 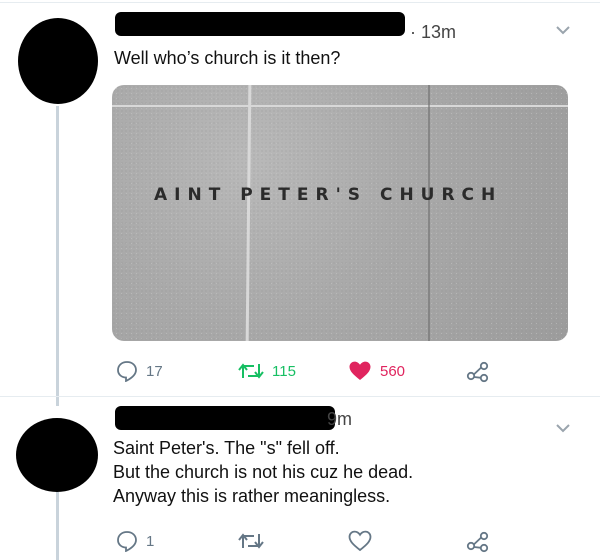 I want to click on reply-line: Anyway this is rather meaningless., so click(x=252, y=496).